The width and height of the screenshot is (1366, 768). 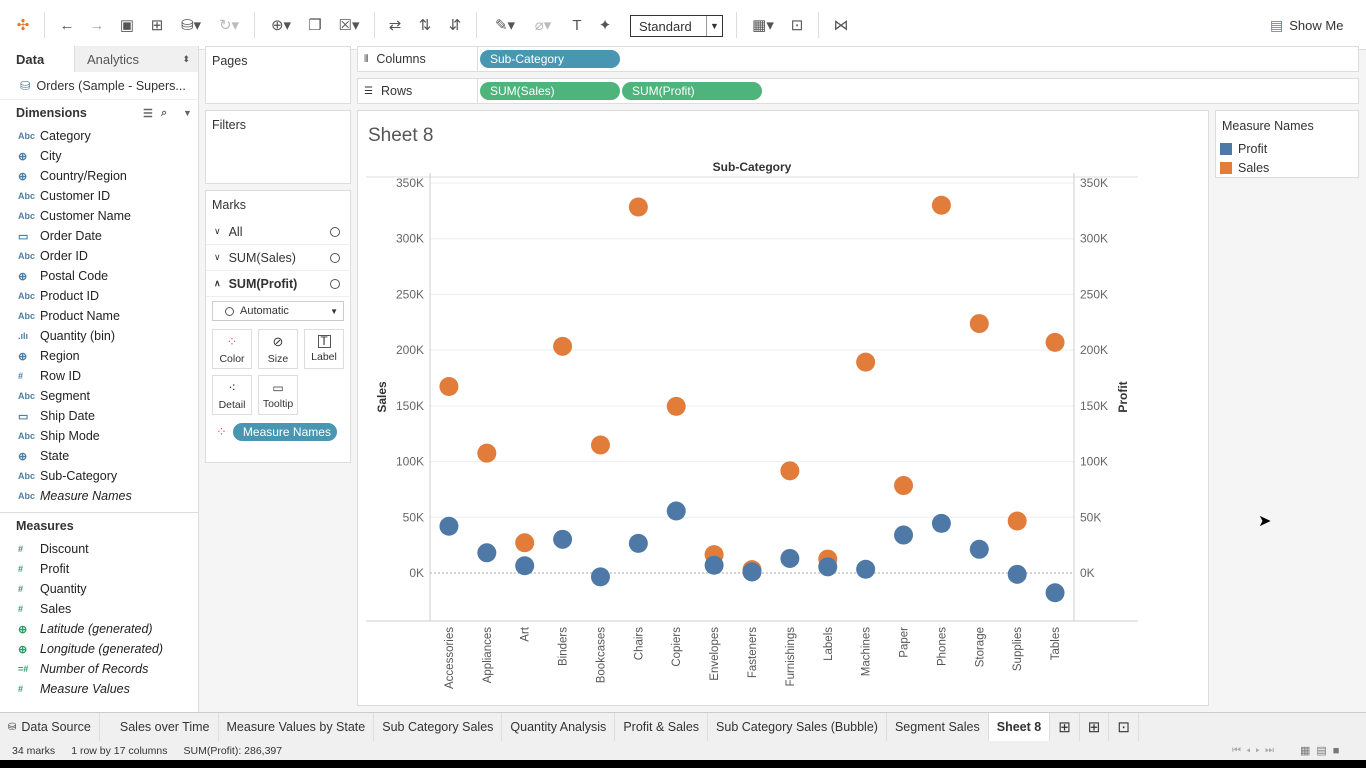 What do you see at coordinates (455, 25) in the screenshot?
I see `sort-descending-icon: ⇵` at bounding box center [455, 25].